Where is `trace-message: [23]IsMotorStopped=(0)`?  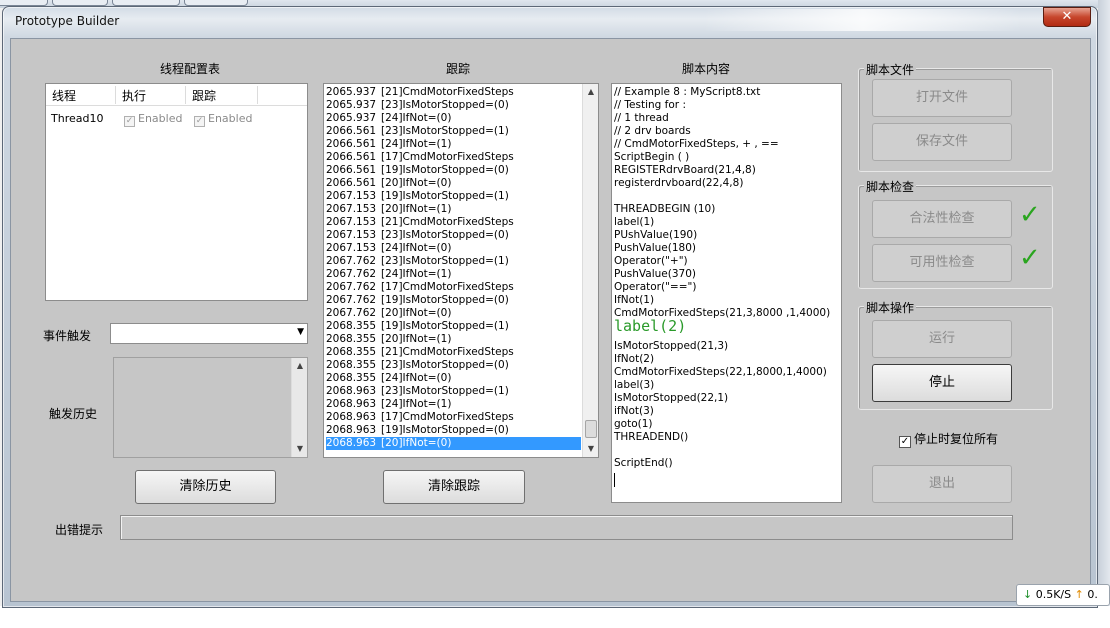 trace-message: [23]IsMotorStopped=(0) is located at coordinates (445, 235).